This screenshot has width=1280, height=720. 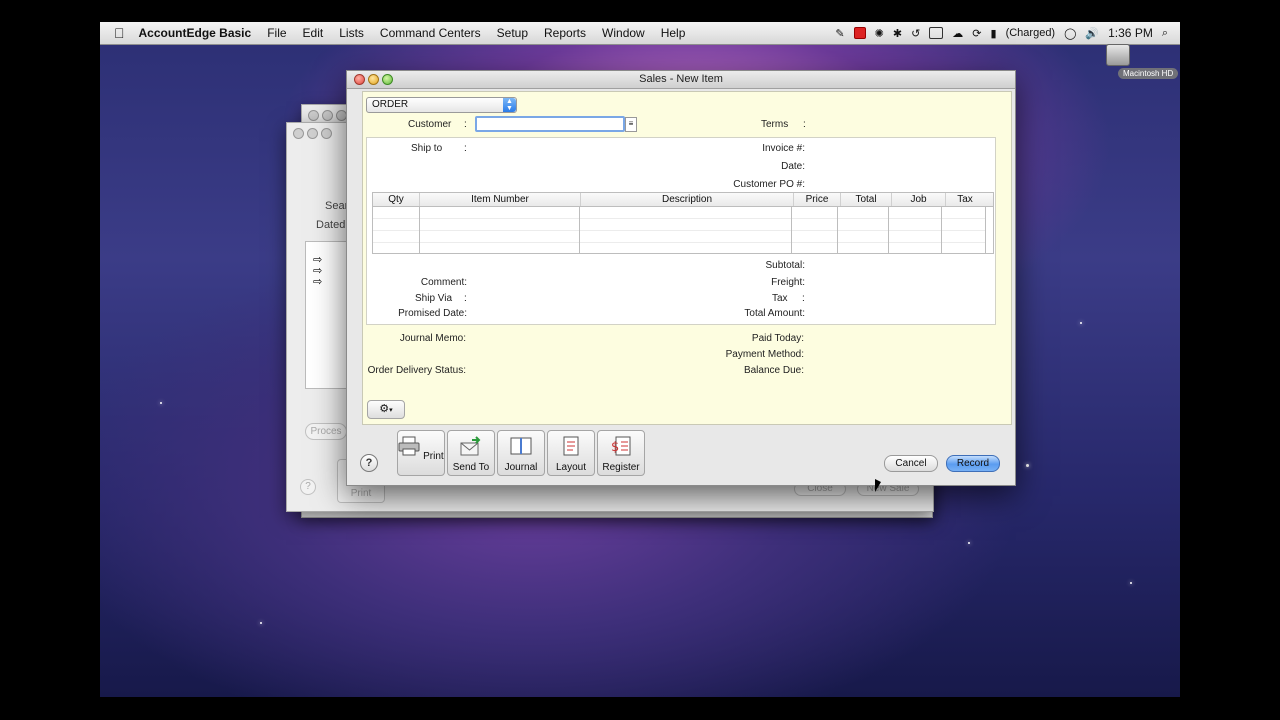 What do you see at coordinates (878, 485) in the screenshot?
I see `mouse-cursor-icon` at bounding box center [878, 485].